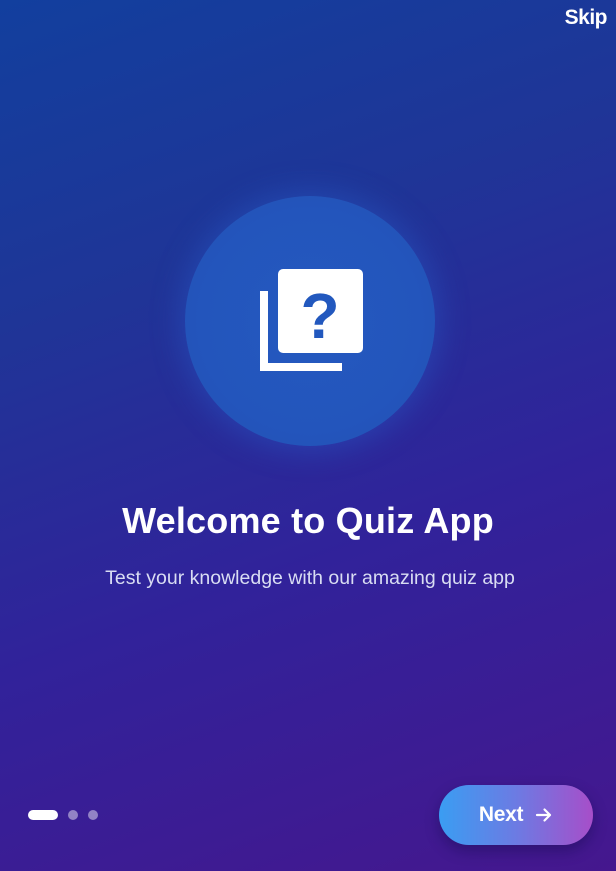 The image size is (616, 871). I want to click on page-indicator, so click(63, 815).